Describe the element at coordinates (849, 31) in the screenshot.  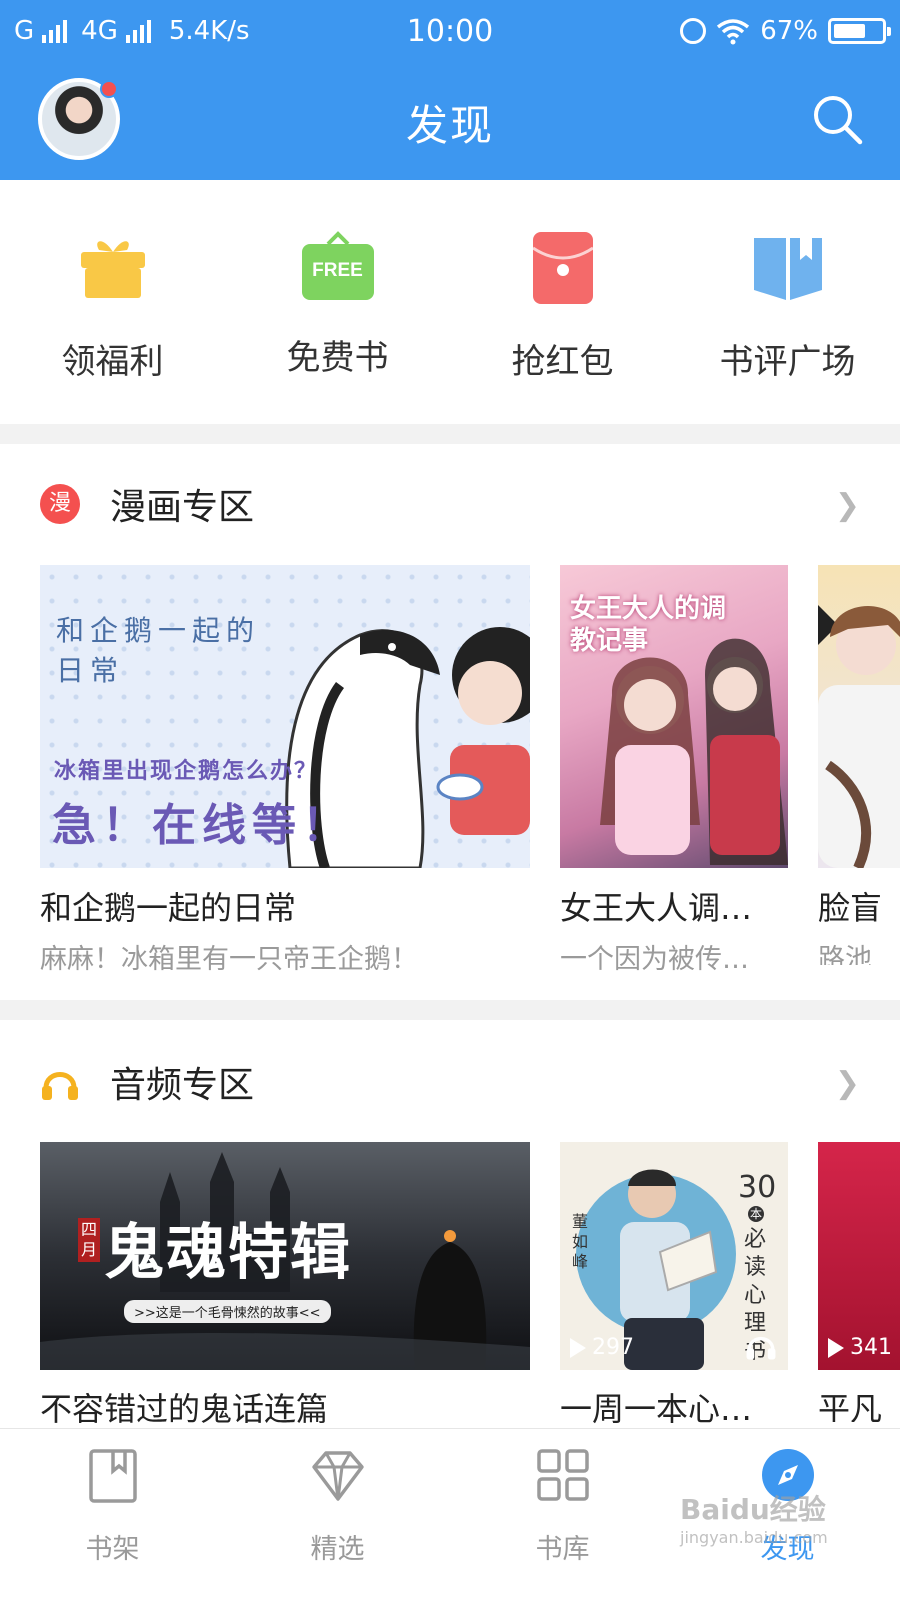
I see `battery-fill` at that location.